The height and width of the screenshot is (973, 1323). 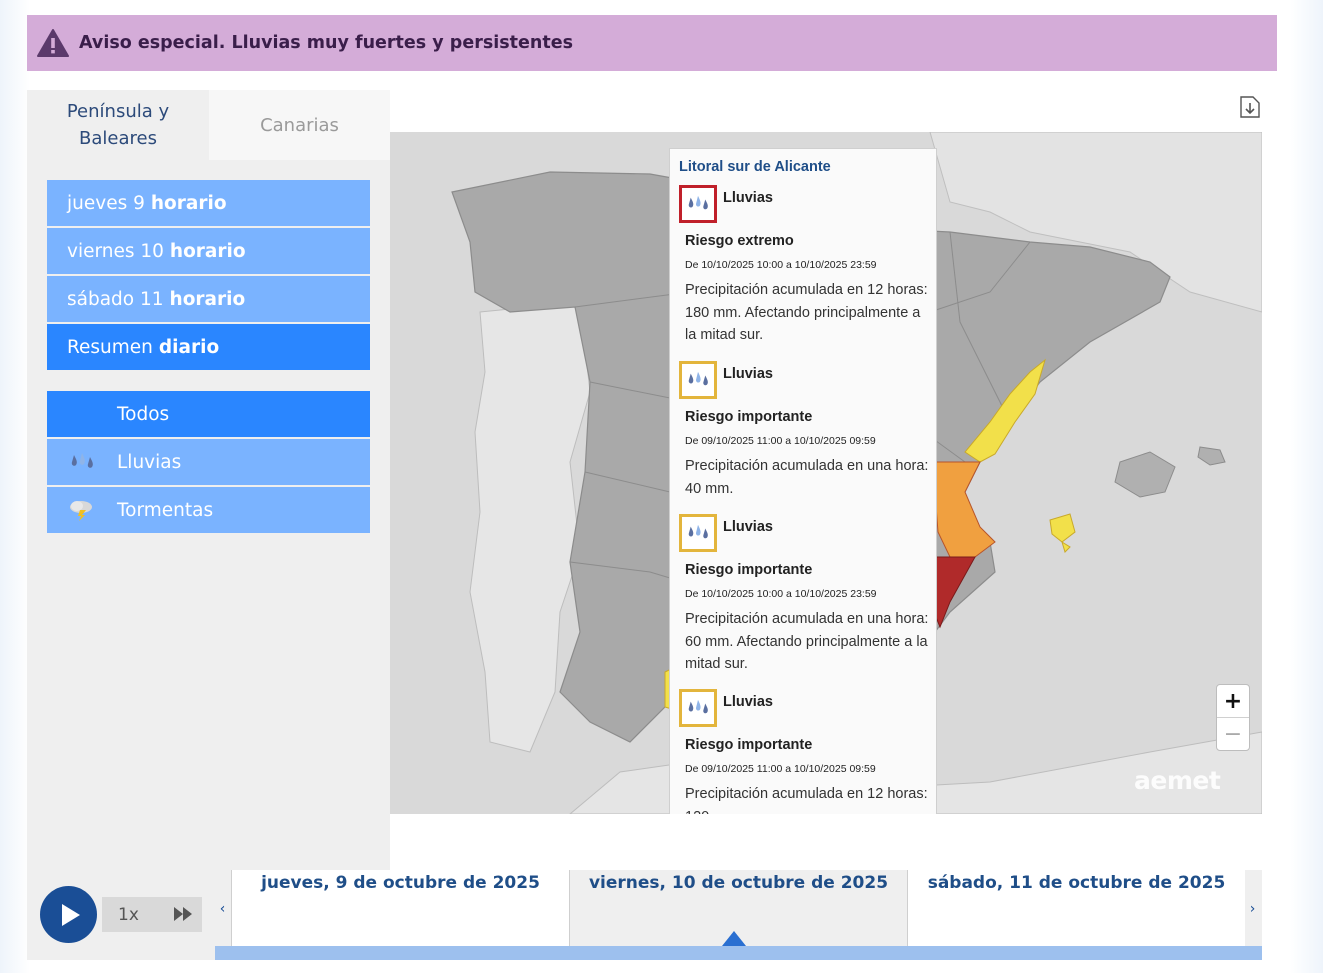 I want to click on fast-forward-icon, so click(x=183, y=914).